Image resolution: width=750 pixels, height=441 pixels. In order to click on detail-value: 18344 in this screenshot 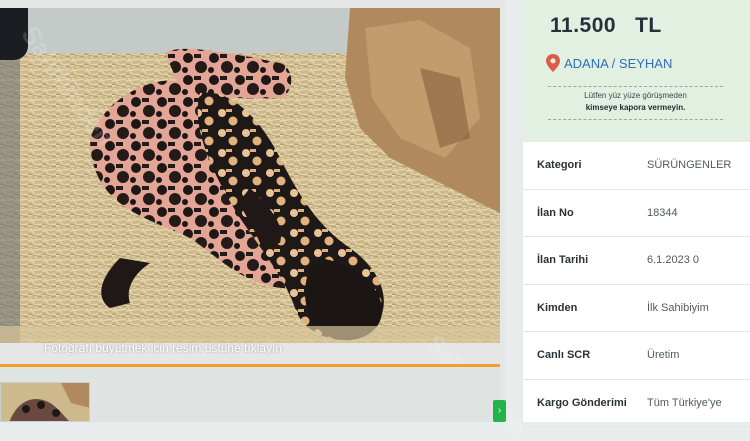, I will do `click(662, 212)`.